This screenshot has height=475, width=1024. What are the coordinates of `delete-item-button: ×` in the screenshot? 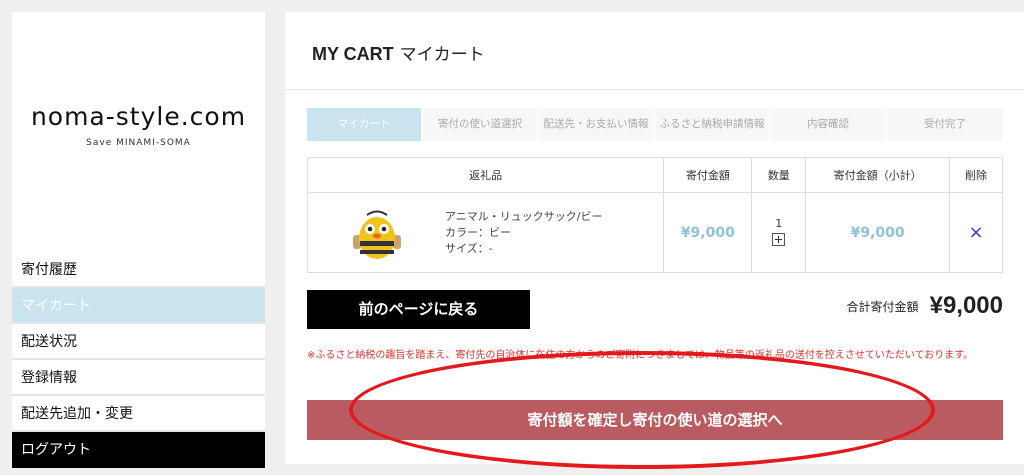 It's located at (975, 232).